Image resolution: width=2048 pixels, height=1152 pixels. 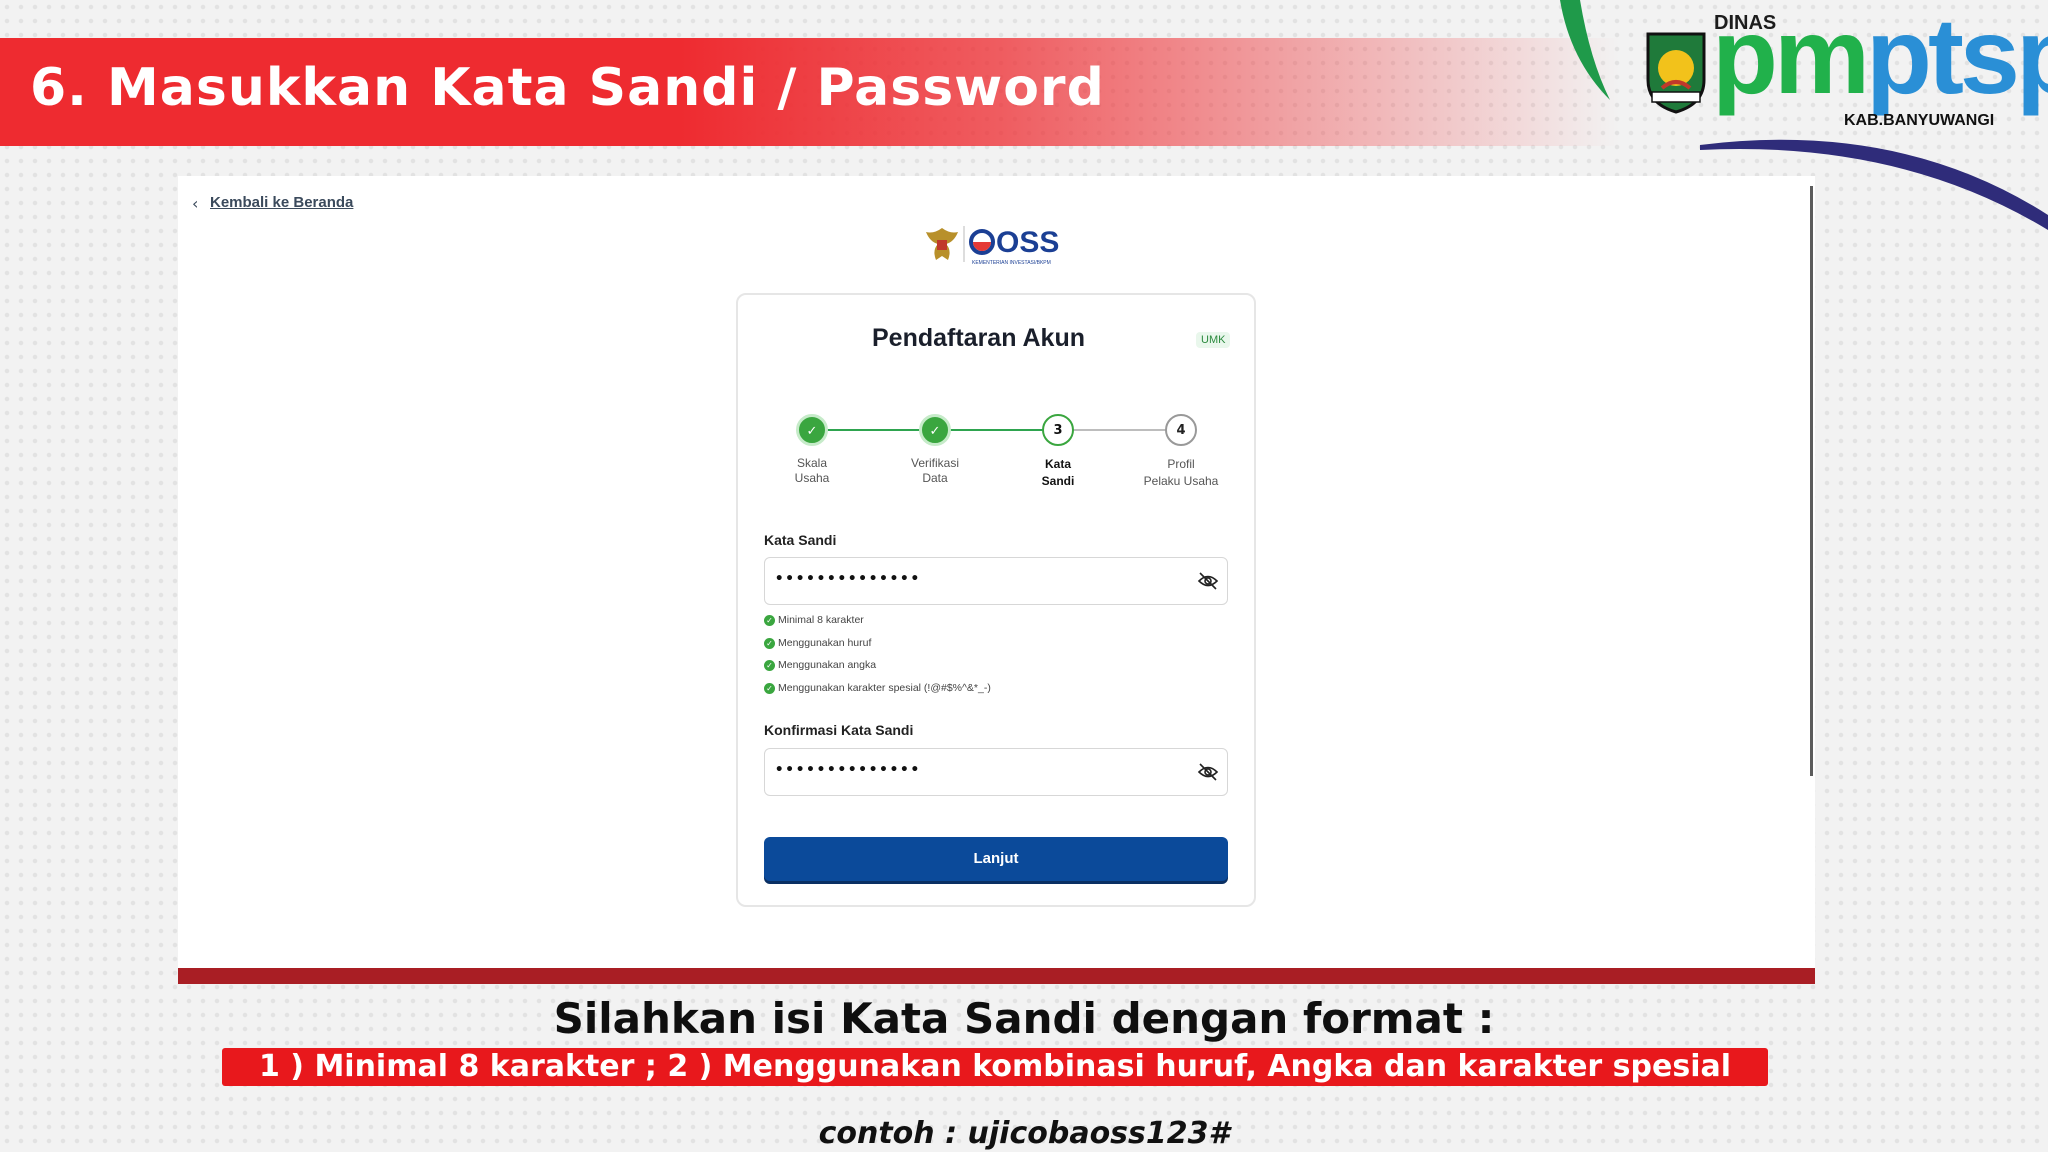 I want to click on password-label: Kata Sandi, so click(x=800, y=540).